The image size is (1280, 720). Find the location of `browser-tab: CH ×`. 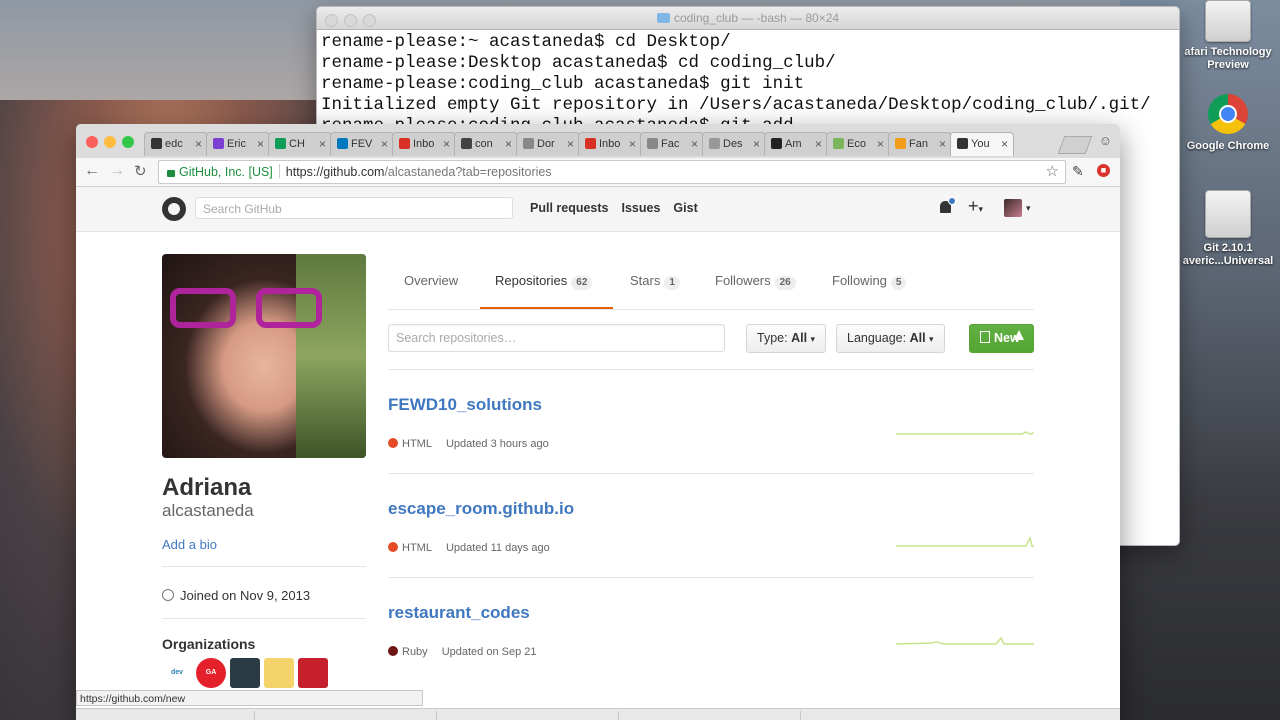

browser-tab: CH × is located at coordinates (300, 144).